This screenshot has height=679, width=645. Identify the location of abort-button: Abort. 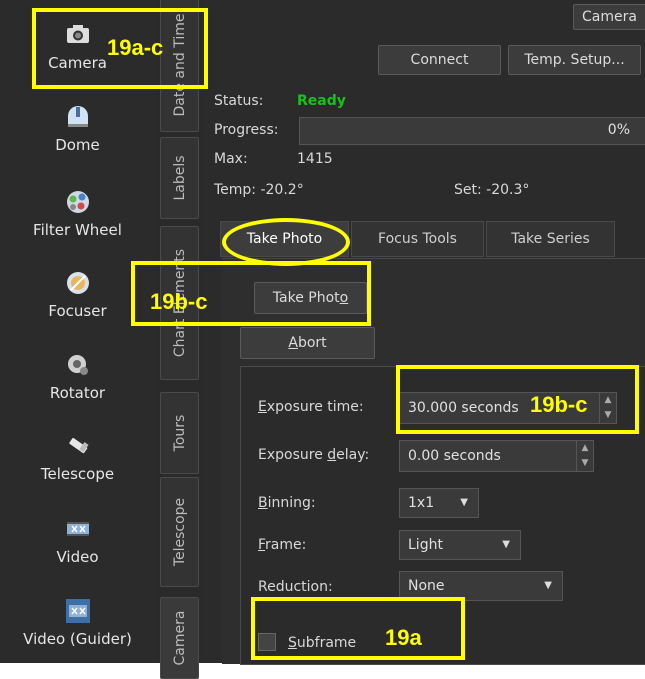
(307, 343).